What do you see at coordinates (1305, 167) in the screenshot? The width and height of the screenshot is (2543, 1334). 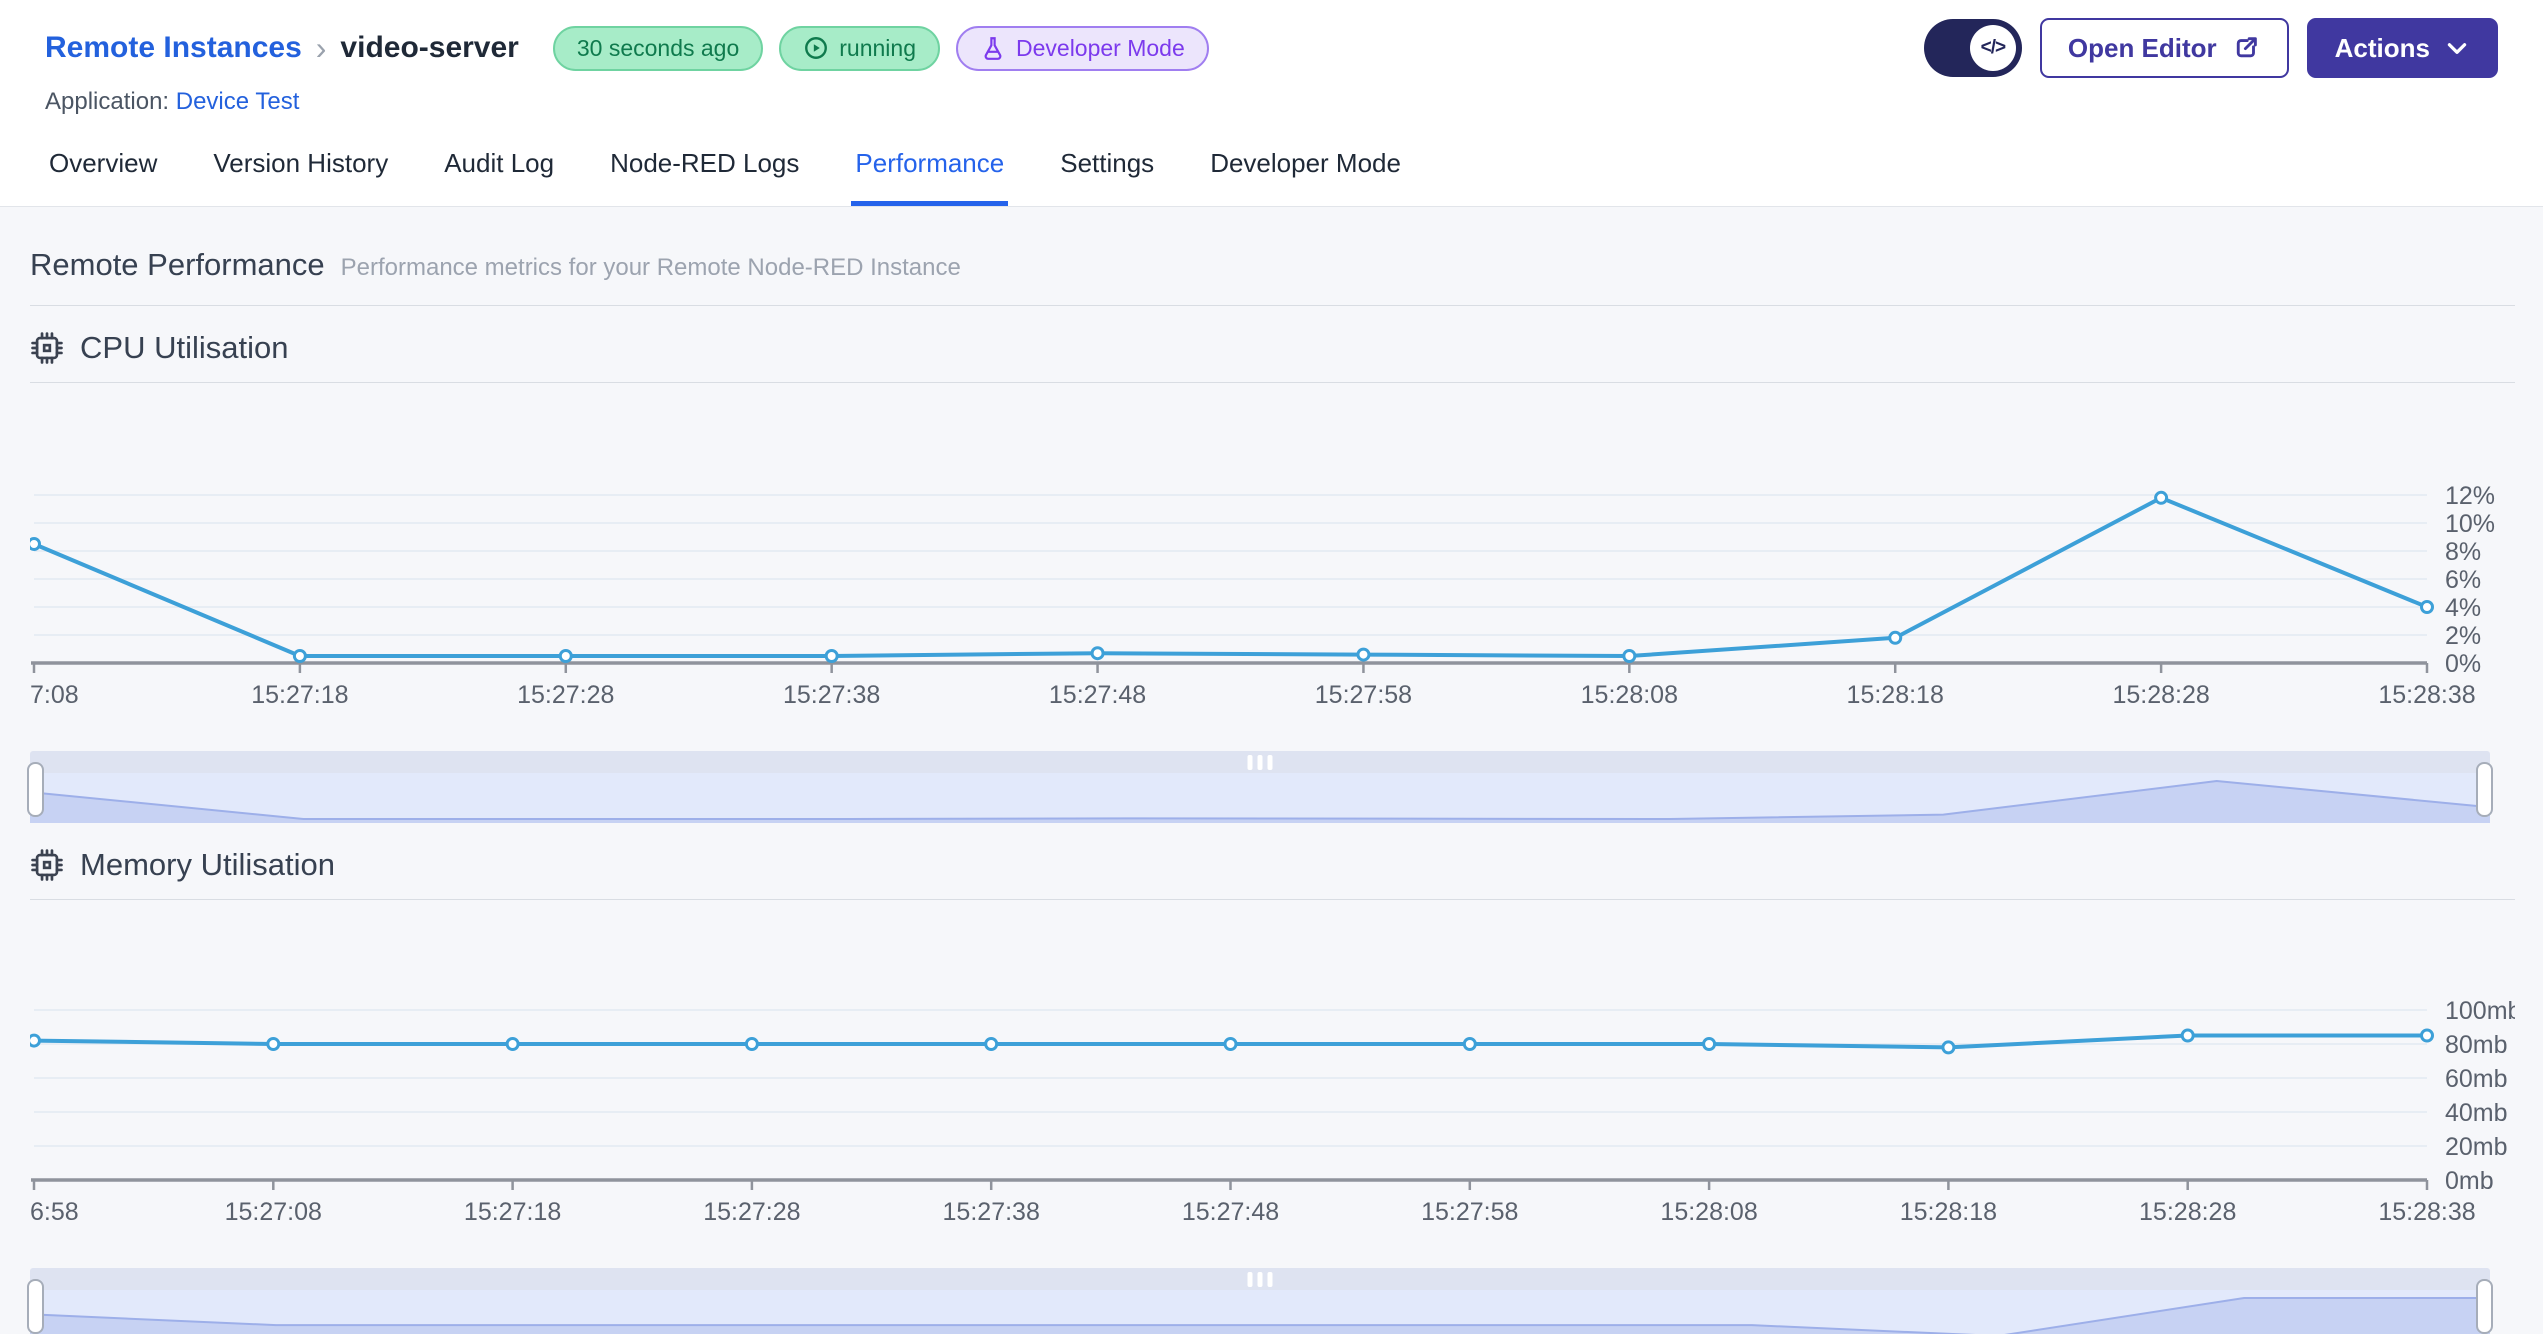 I see `tab-developer-mode: Developer Mode` at bounding box center [1305, 167].